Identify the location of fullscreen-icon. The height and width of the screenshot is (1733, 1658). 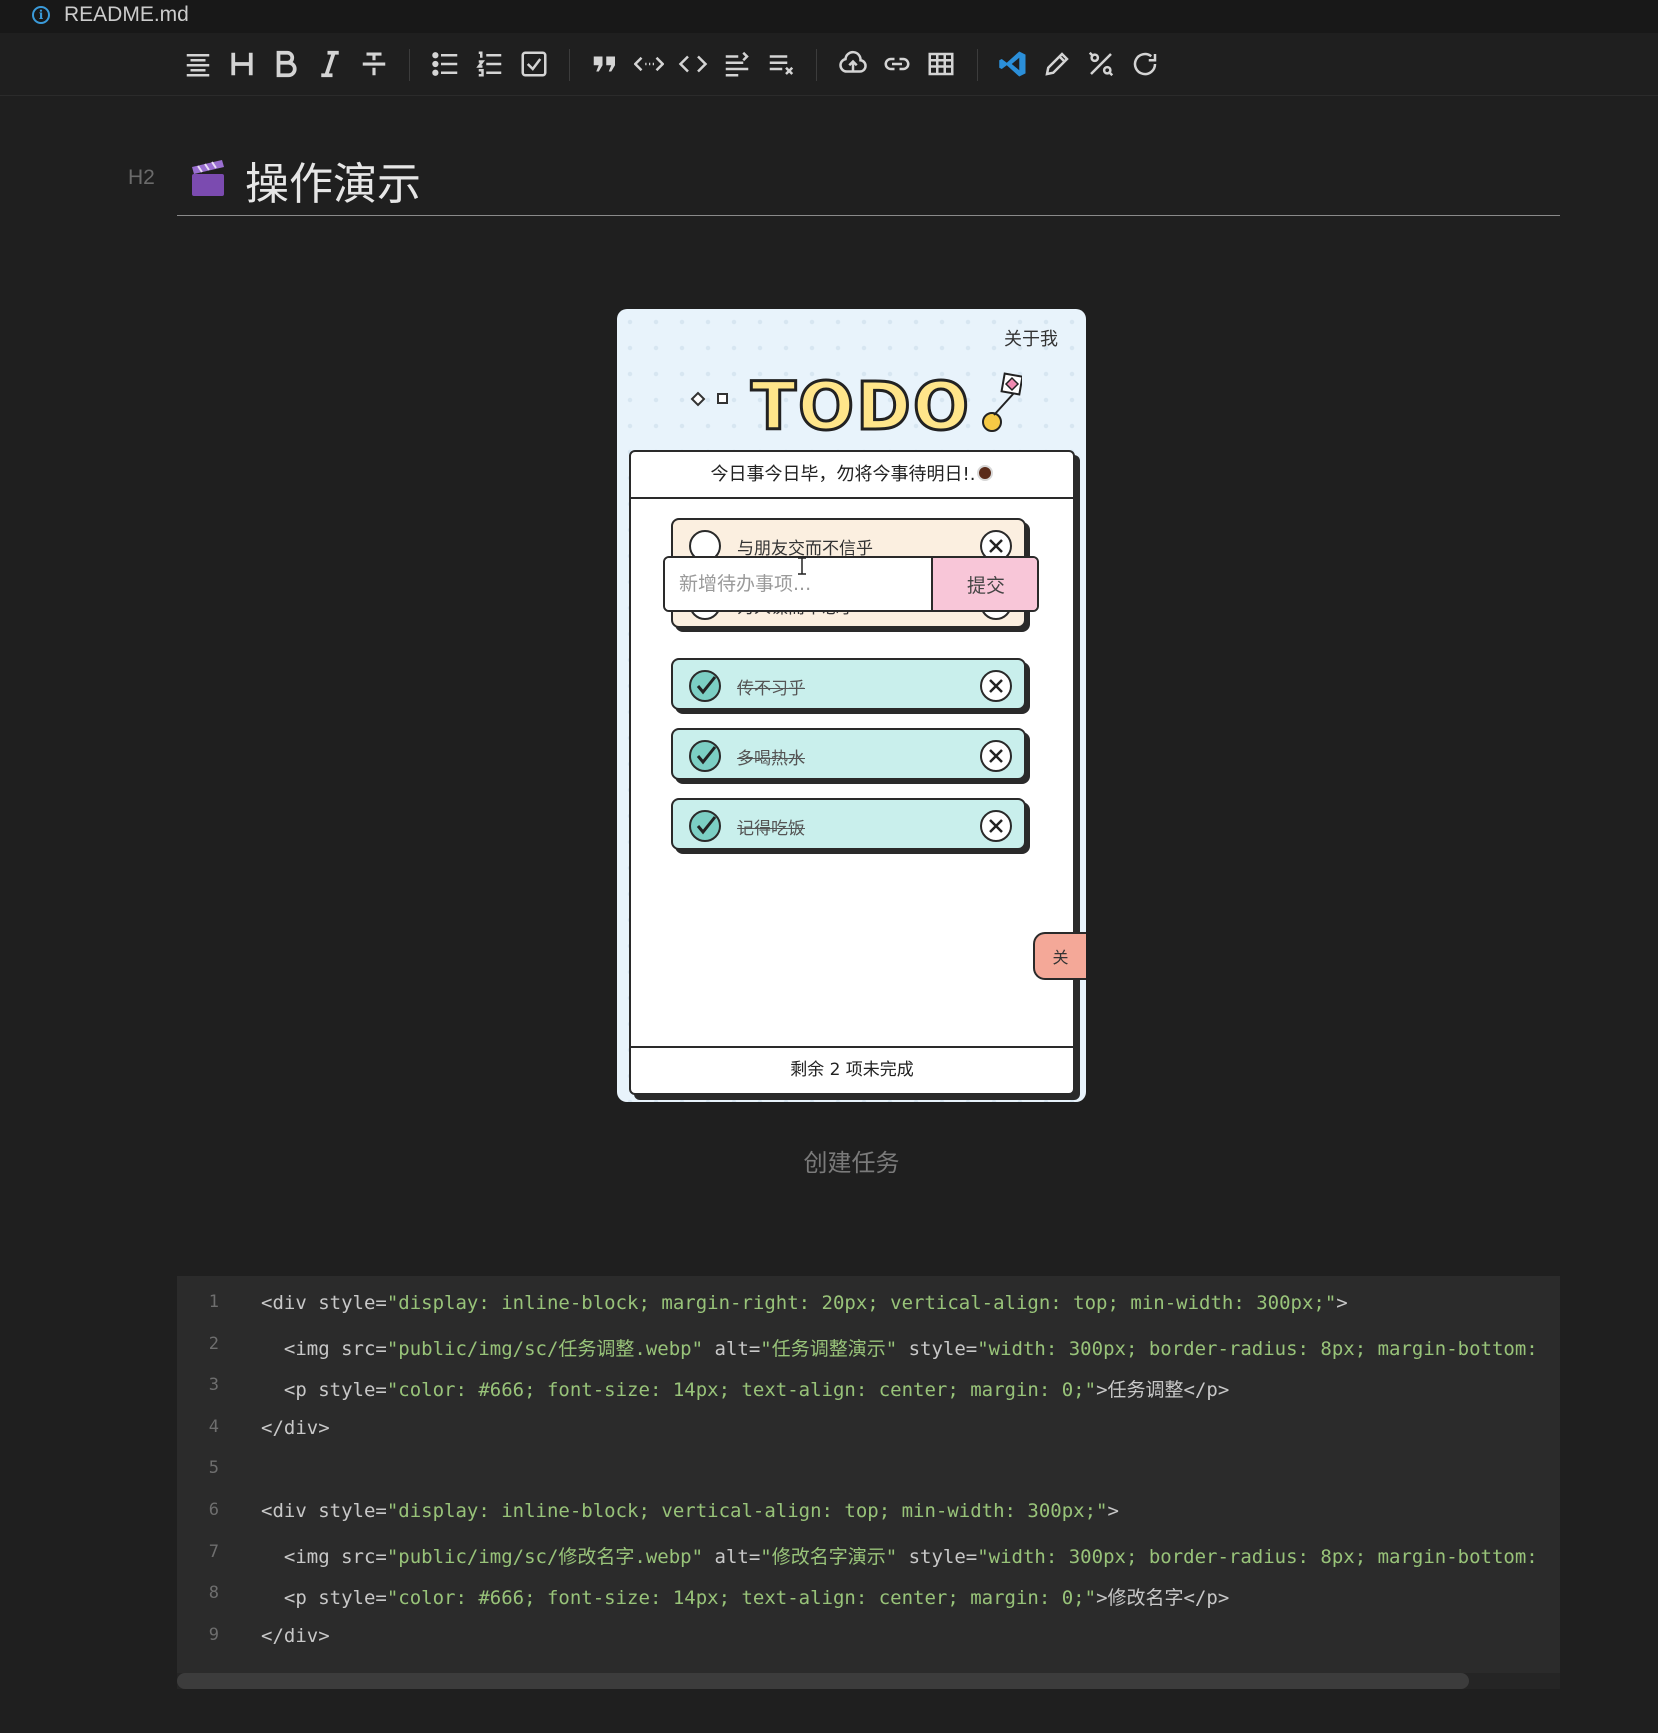
(1101, 64).